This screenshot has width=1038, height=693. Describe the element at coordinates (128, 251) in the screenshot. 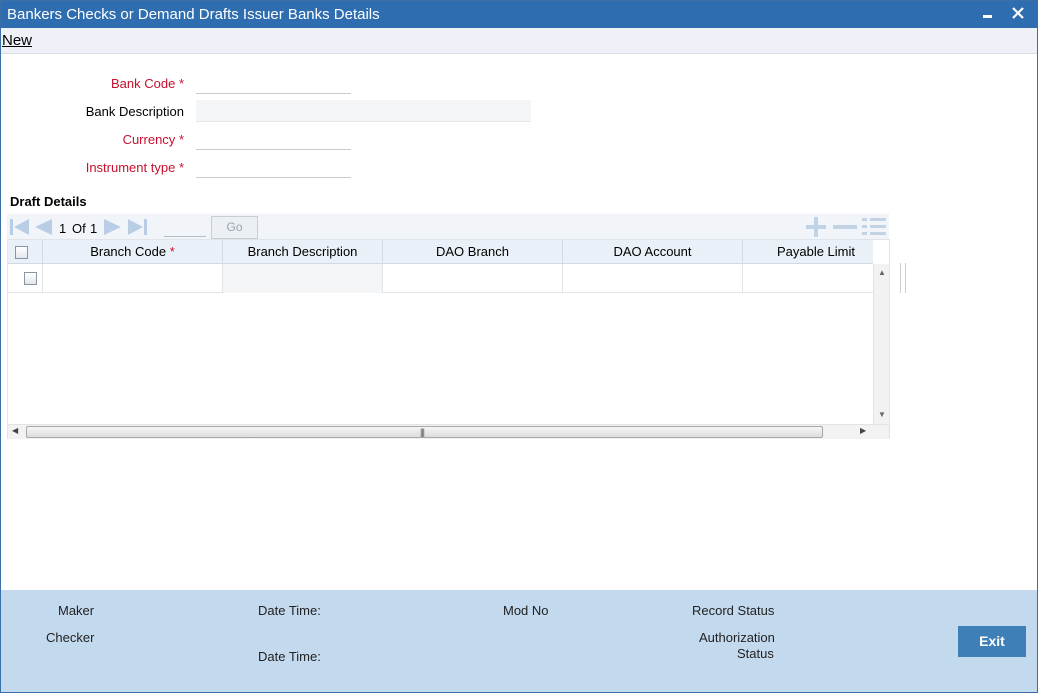

I see `branch-code-header-text: Branch Code` at that location.